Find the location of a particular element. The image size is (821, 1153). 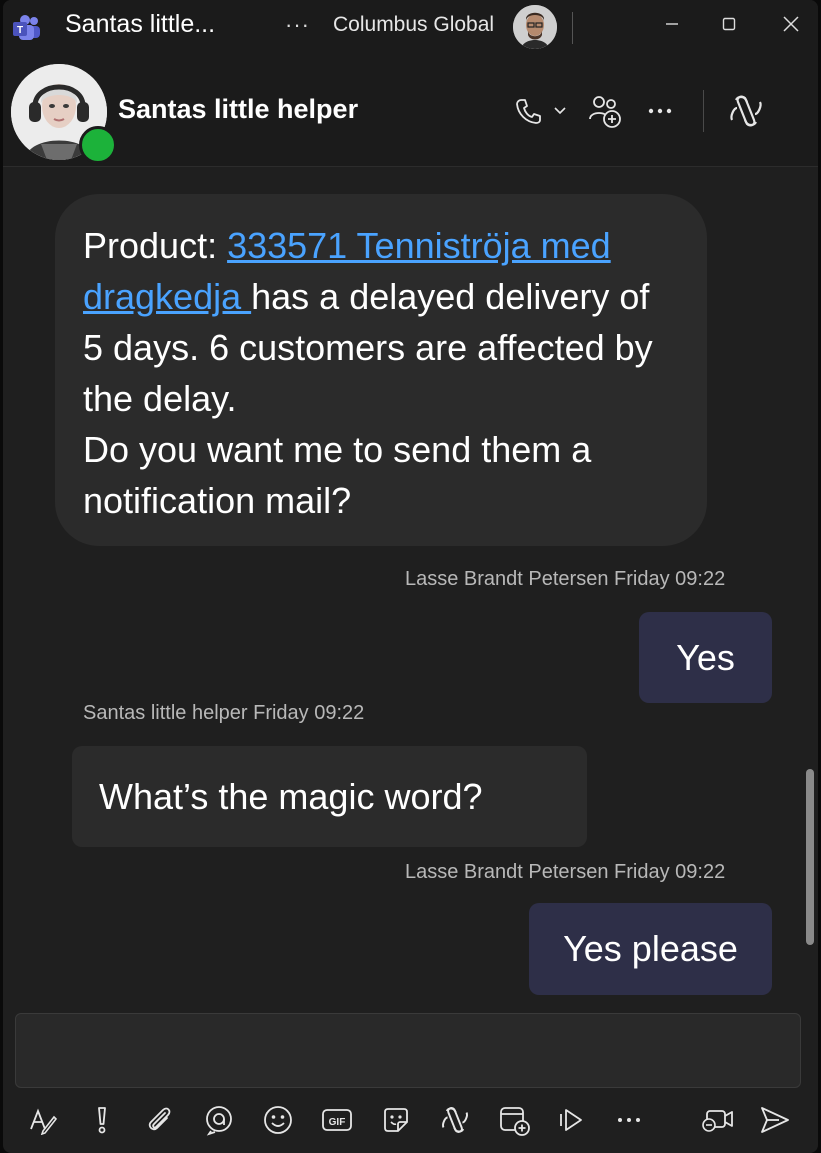

message-text: Yes please is located at coordinates (650, 948).